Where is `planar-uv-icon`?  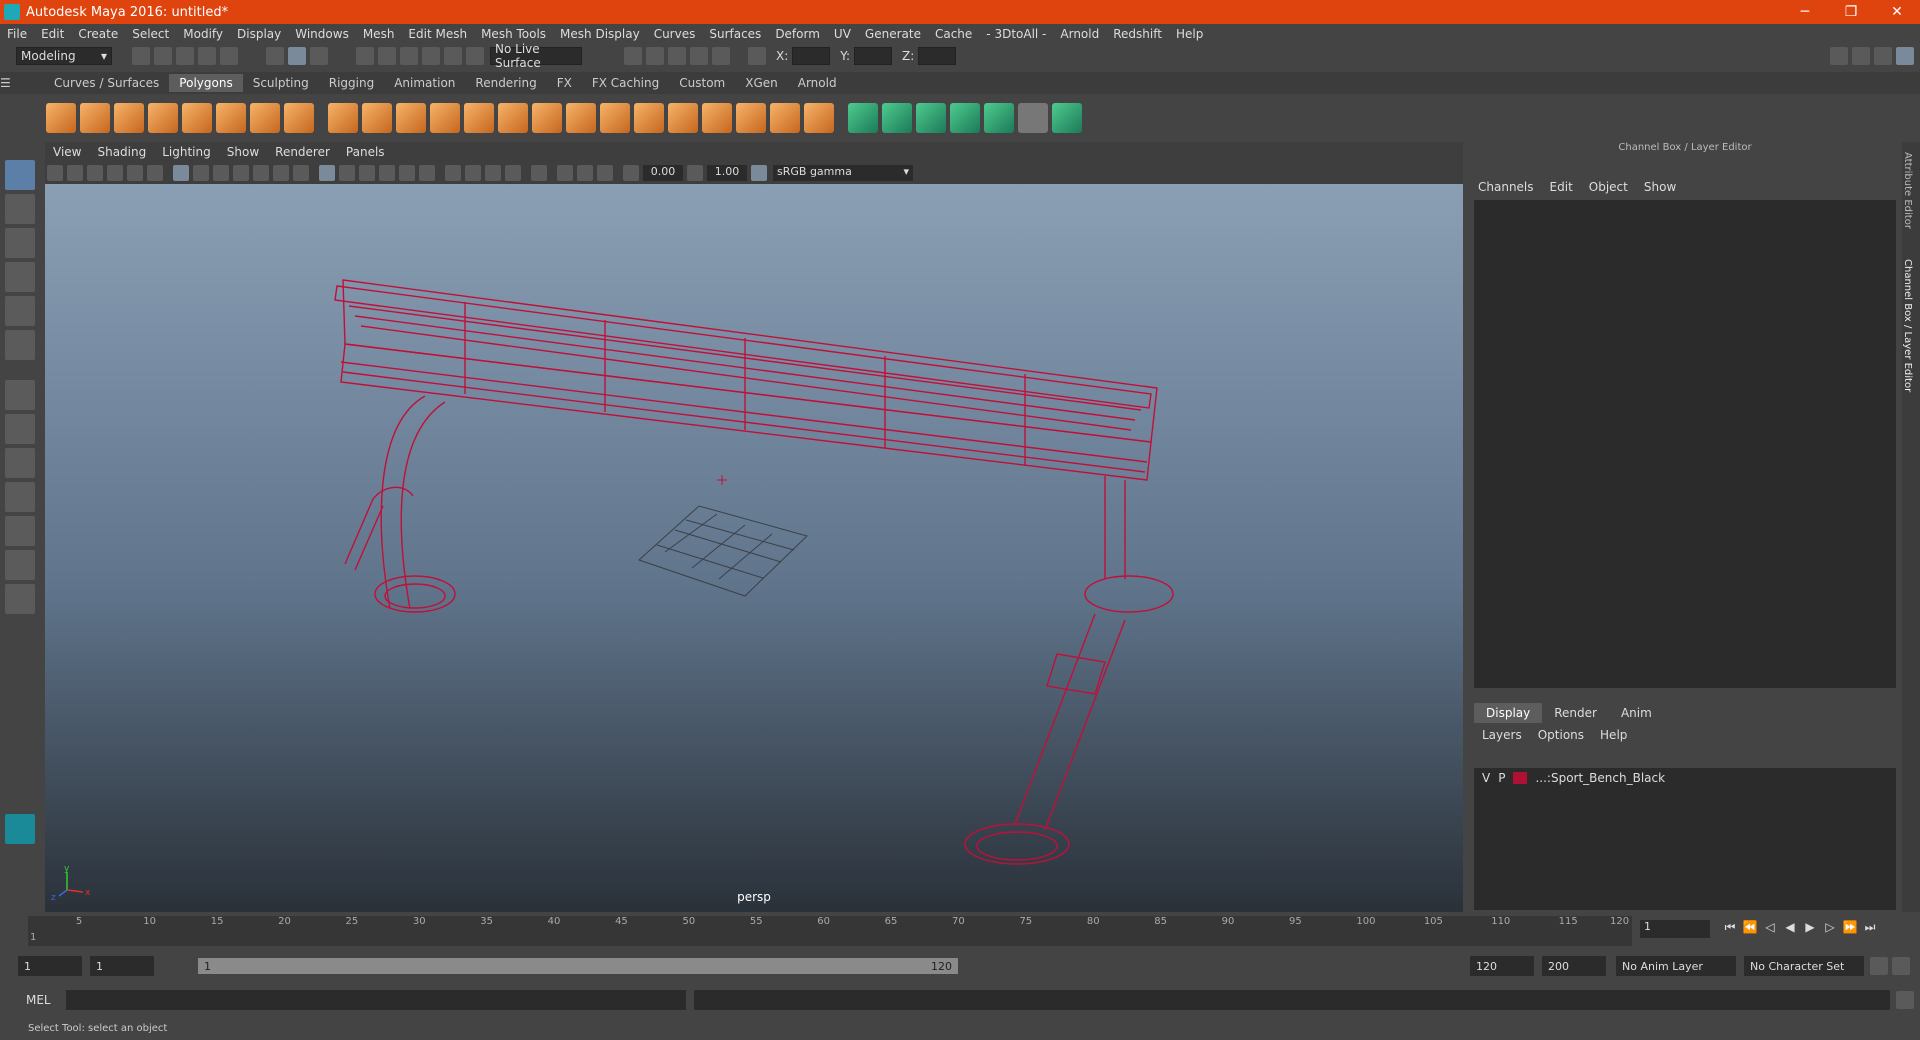
planar-uv-icon is located at coordinates (863, 118).